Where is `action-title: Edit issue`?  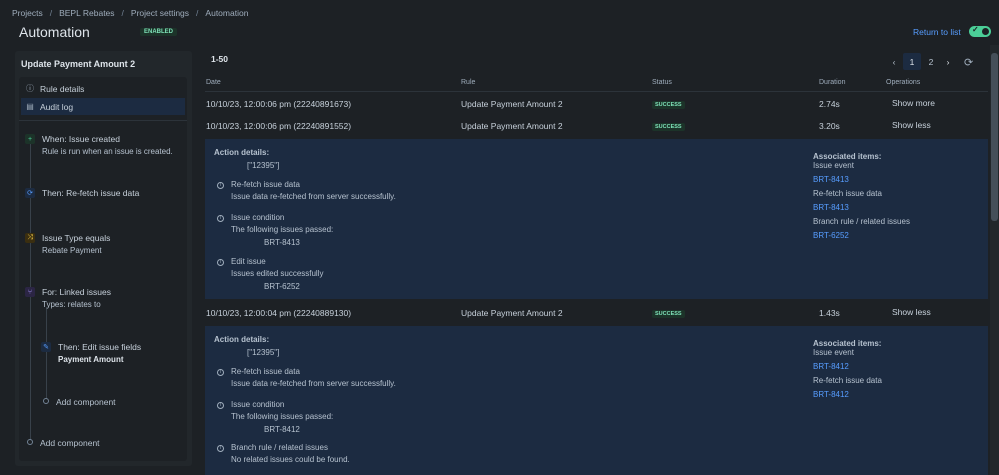
action-title: Edit issue is located at coordinates (248, 261).